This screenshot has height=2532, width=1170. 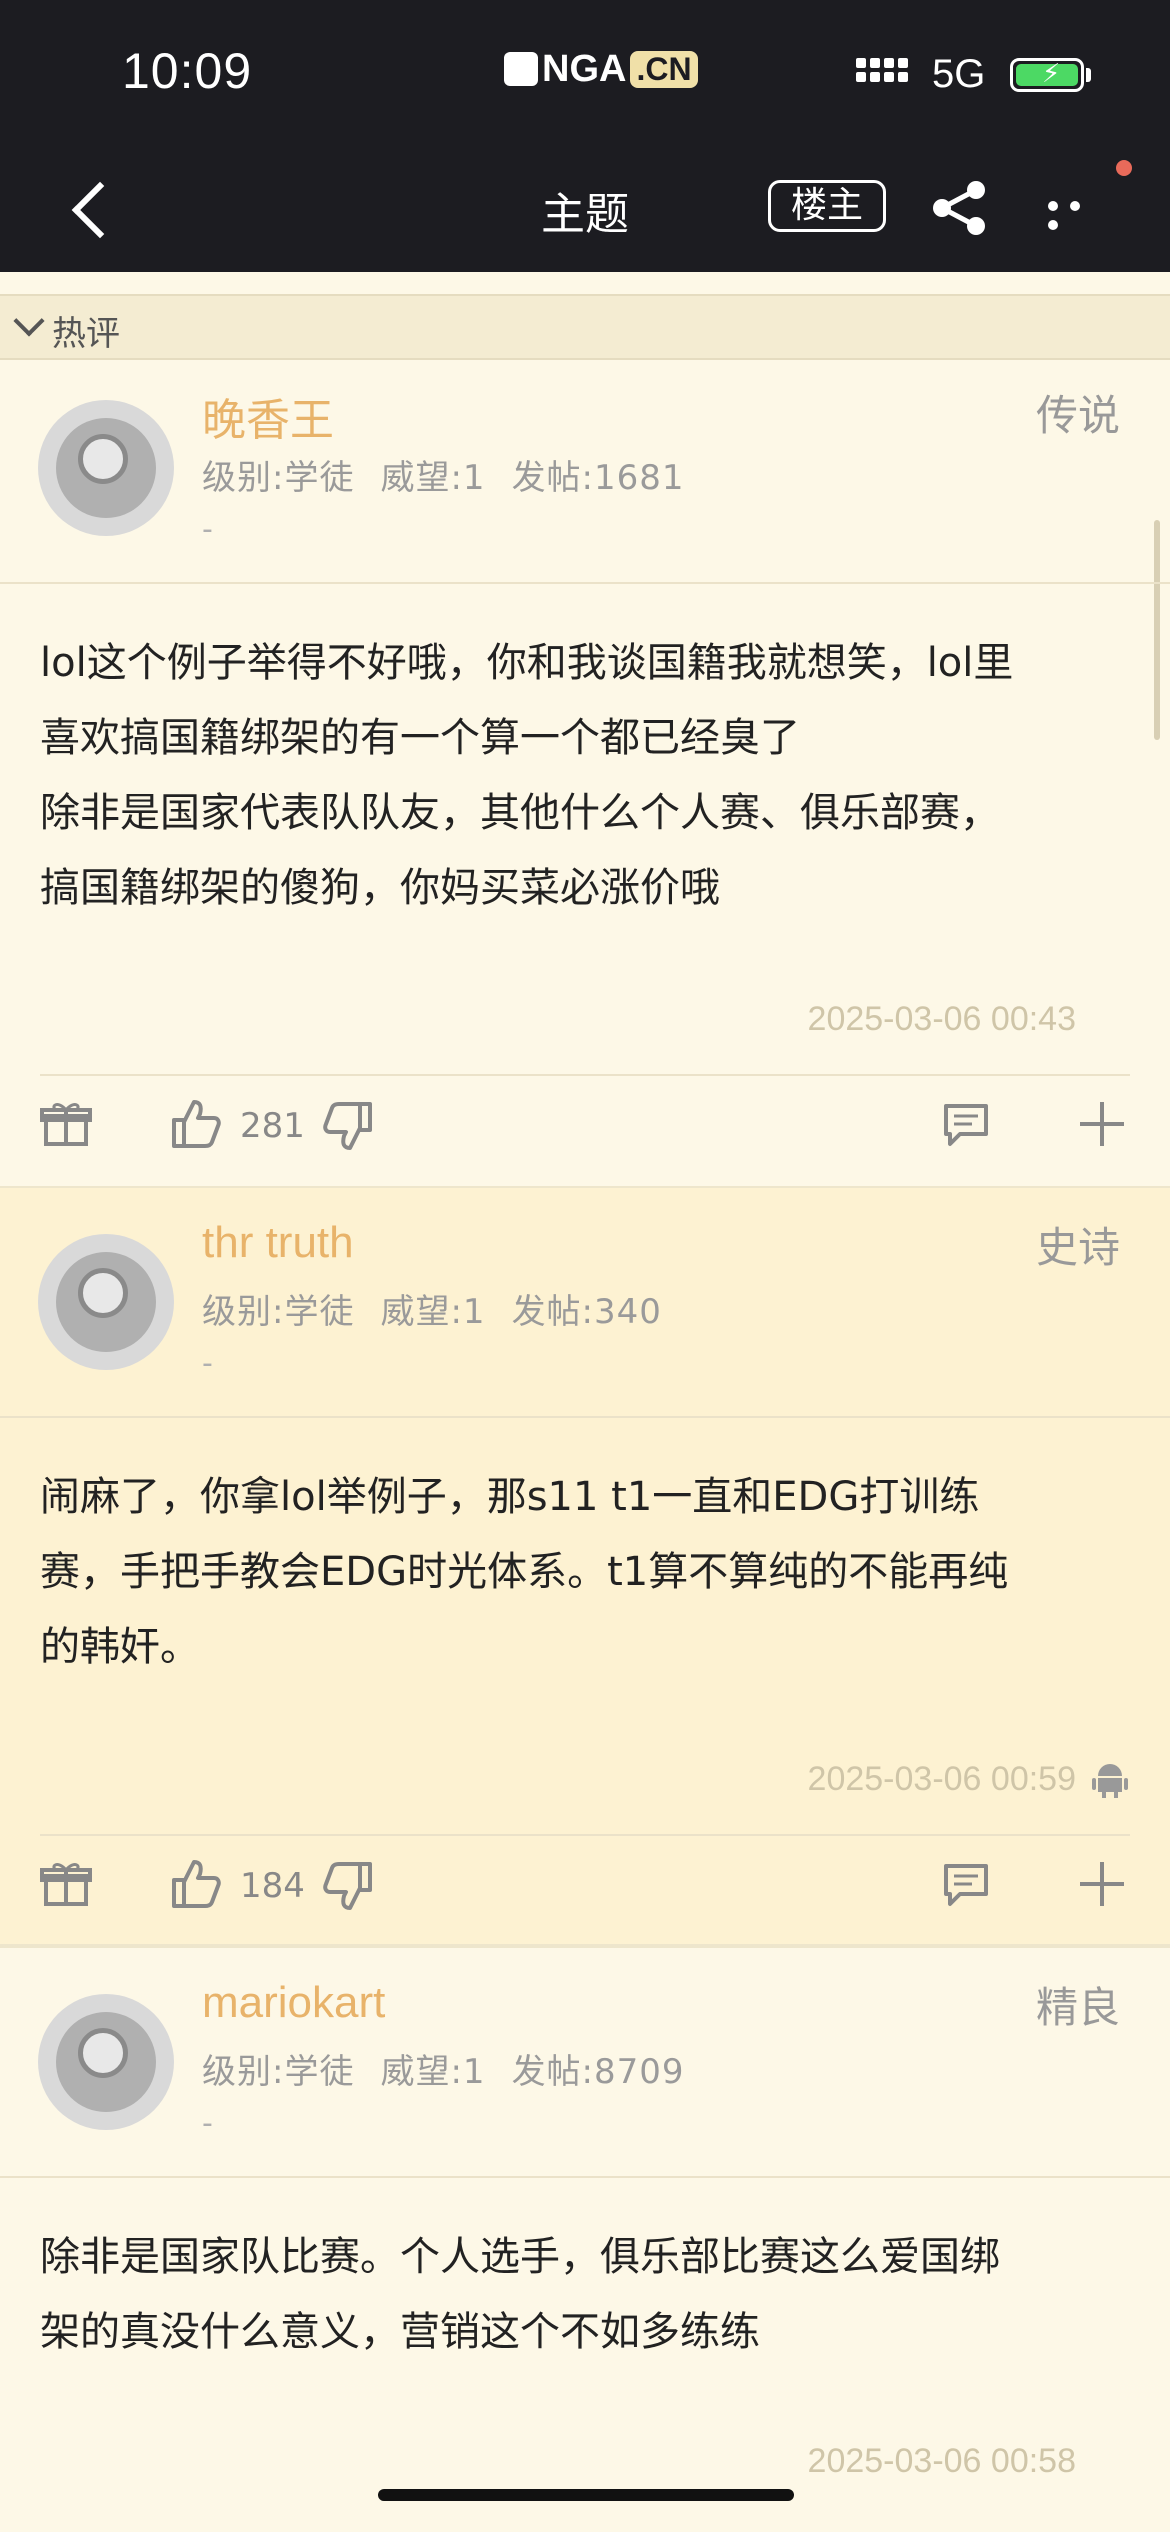 I want to click on post-rank: 传说, so click(x=1077, y=415).